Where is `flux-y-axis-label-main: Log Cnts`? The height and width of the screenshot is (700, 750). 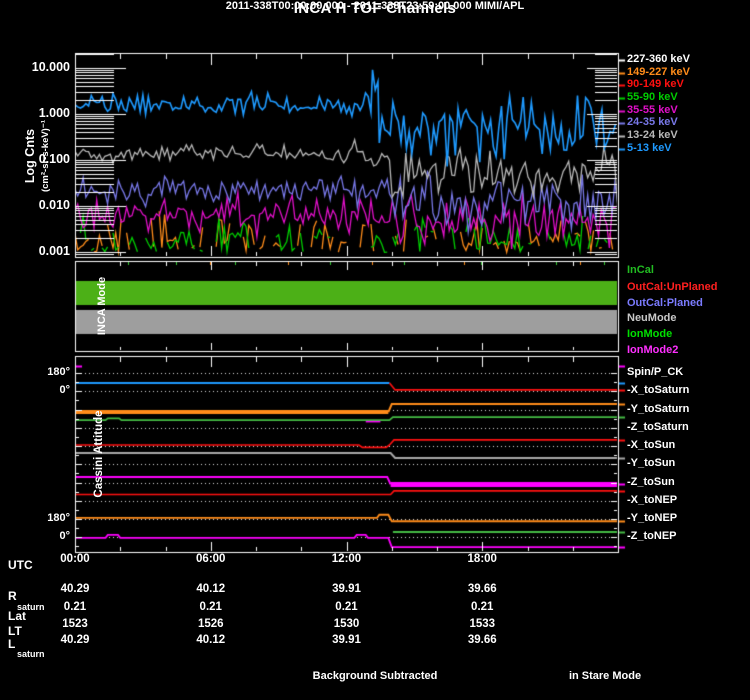 flux-y-axis-label-main: Log Cnts is located at coordinates (30, 156).